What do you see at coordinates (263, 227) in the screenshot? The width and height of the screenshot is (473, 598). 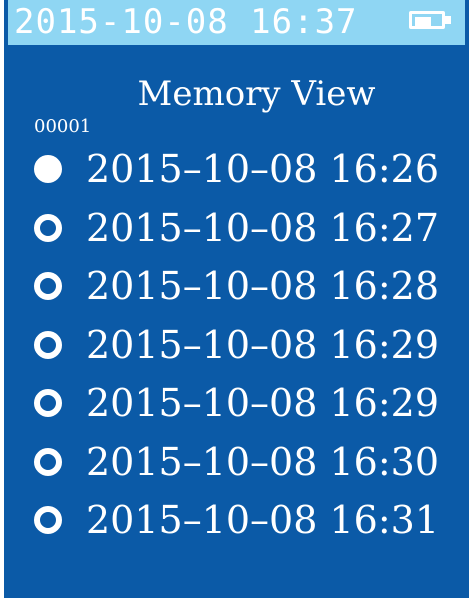 I see `memory-entry-datetime: 2015–10–08 16:27` at bounding box center [263, 227].